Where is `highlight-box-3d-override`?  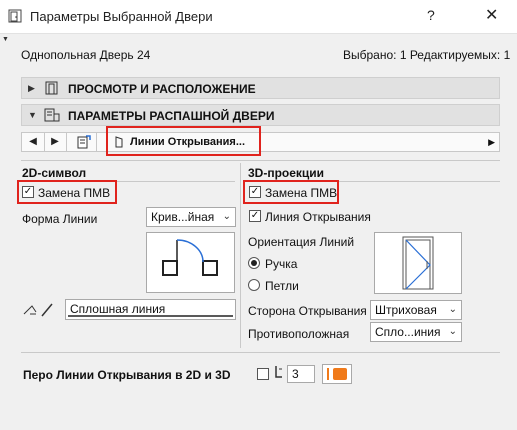 highlight-box-3d-override is located at coordinates (291, 192).